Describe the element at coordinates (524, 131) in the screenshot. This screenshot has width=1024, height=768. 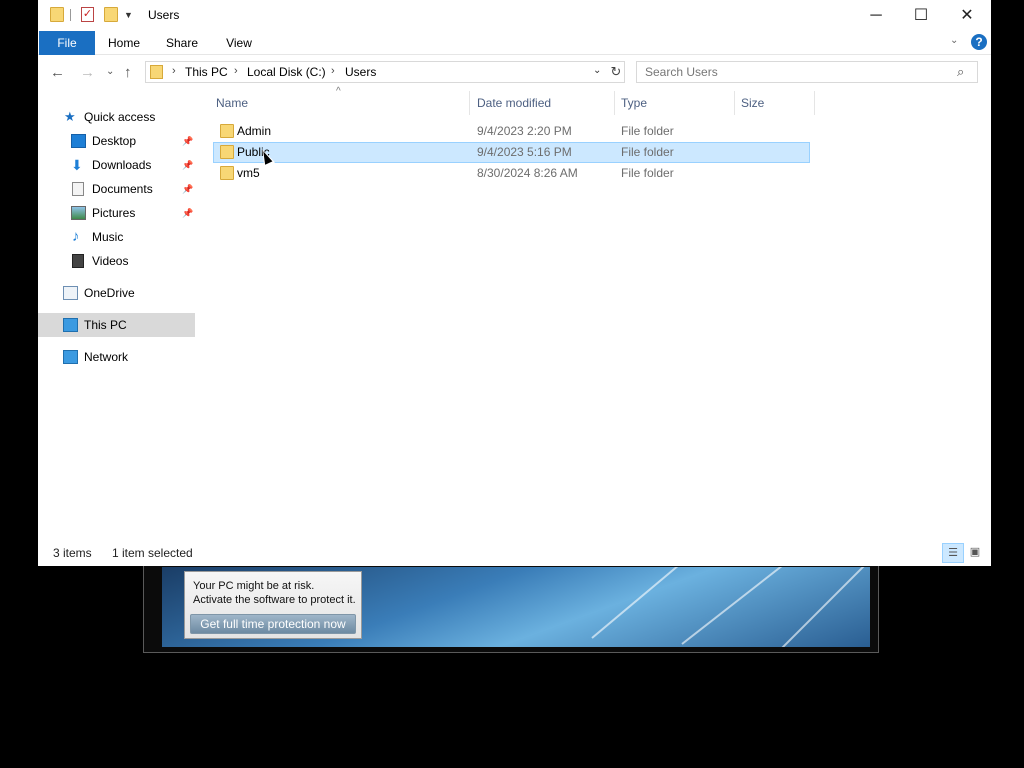
I see `file-date: 9/4/2023 2:20 PM` at that location.